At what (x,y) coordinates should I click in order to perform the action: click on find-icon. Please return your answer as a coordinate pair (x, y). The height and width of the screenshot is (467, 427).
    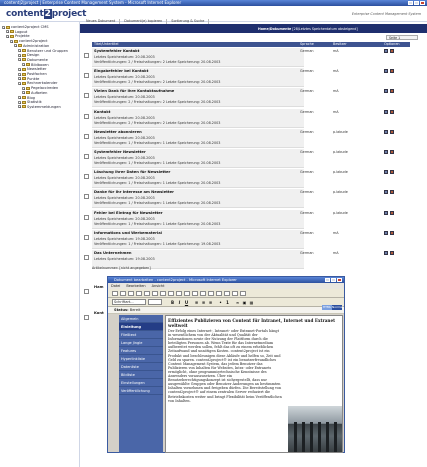
    Looking at the image, I should click on (171, 293).